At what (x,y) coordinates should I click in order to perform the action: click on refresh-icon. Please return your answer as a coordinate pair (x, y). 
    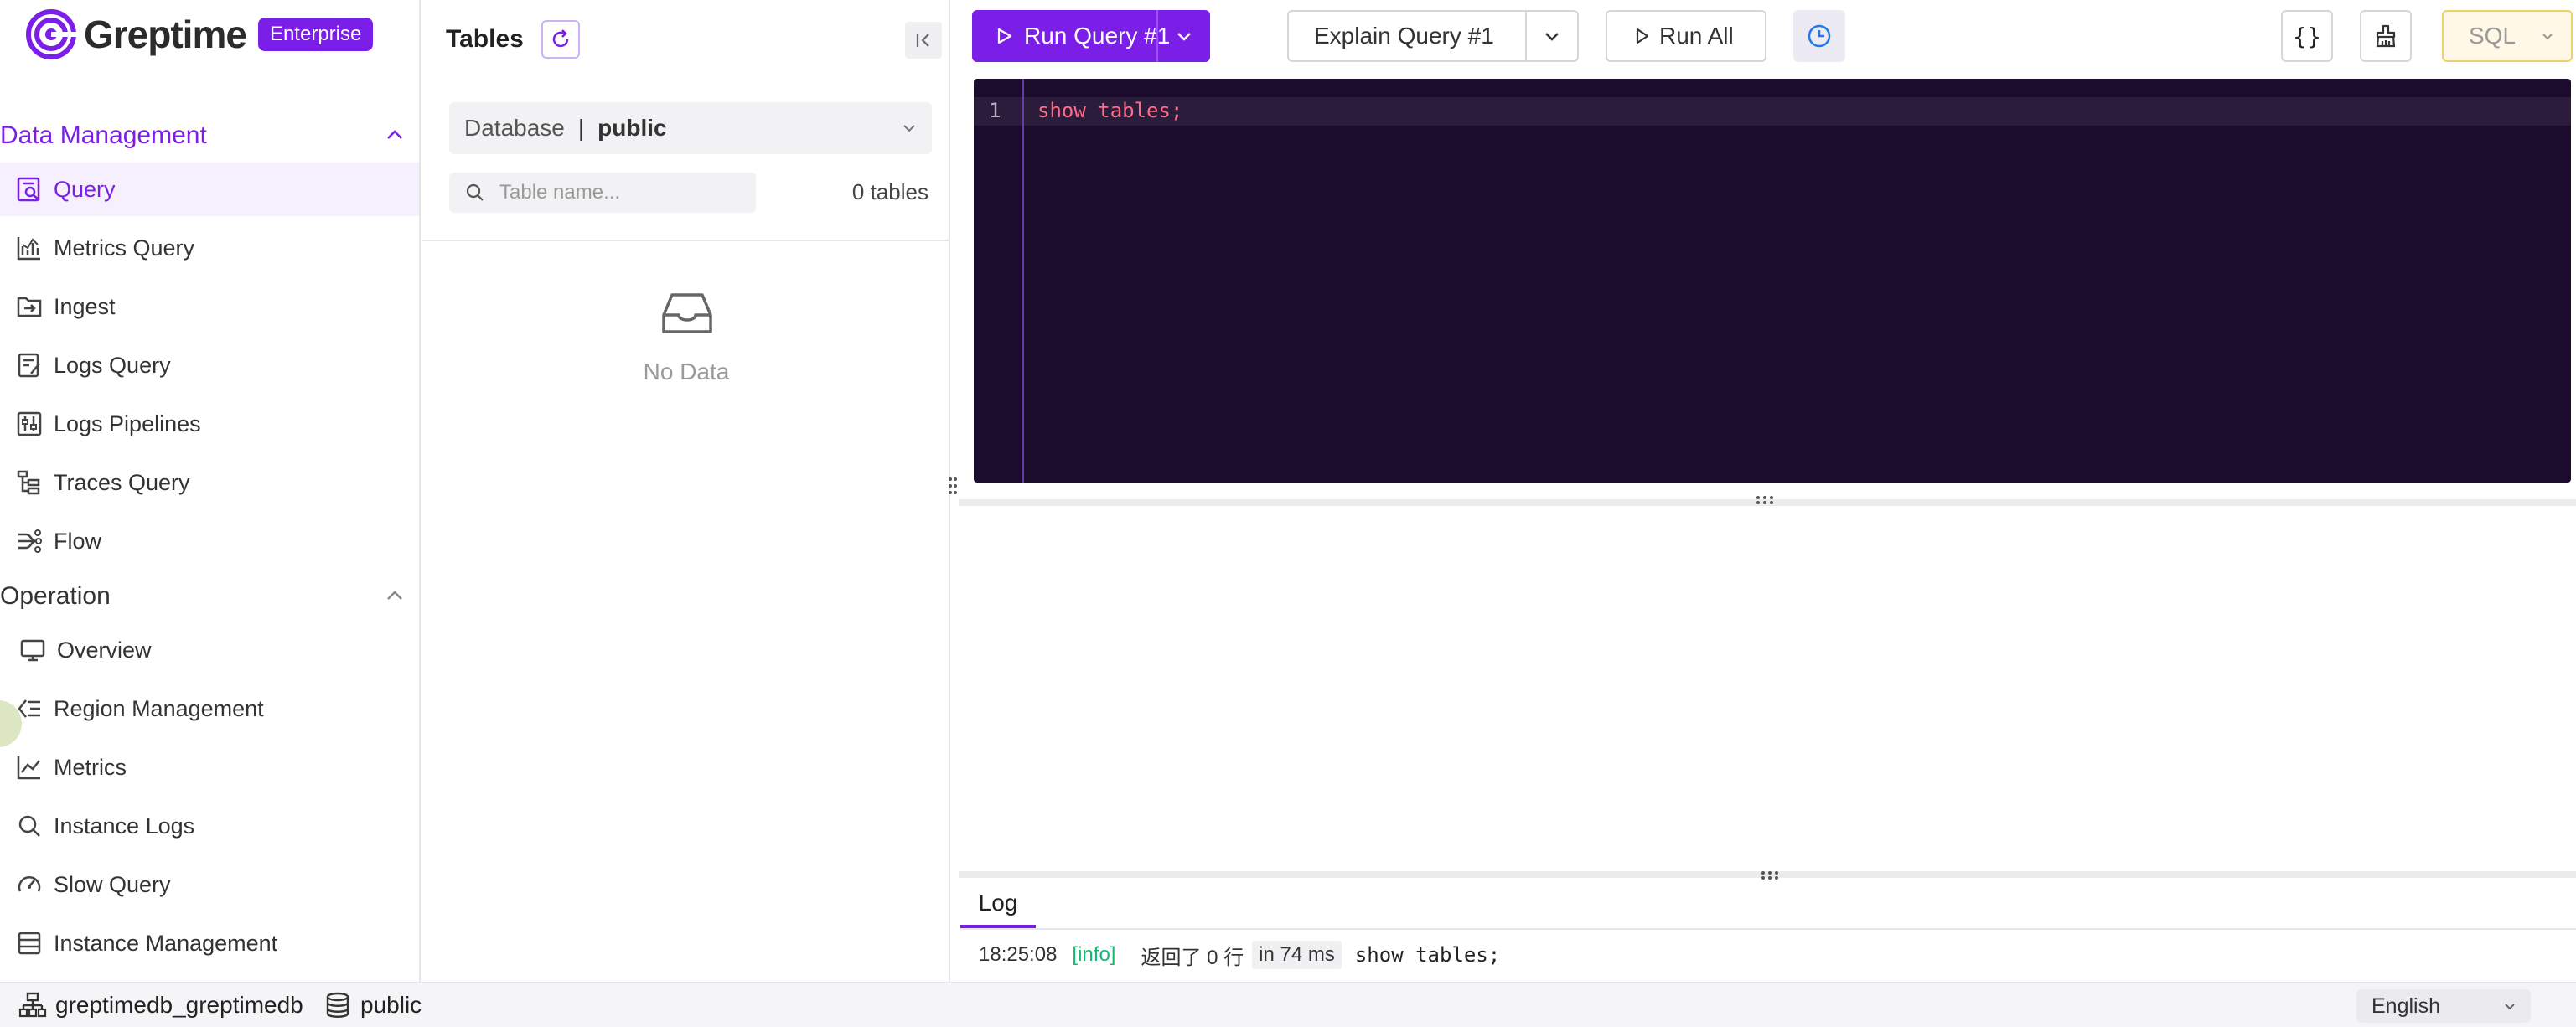
    Looking at the image, I should click on (560, 38).